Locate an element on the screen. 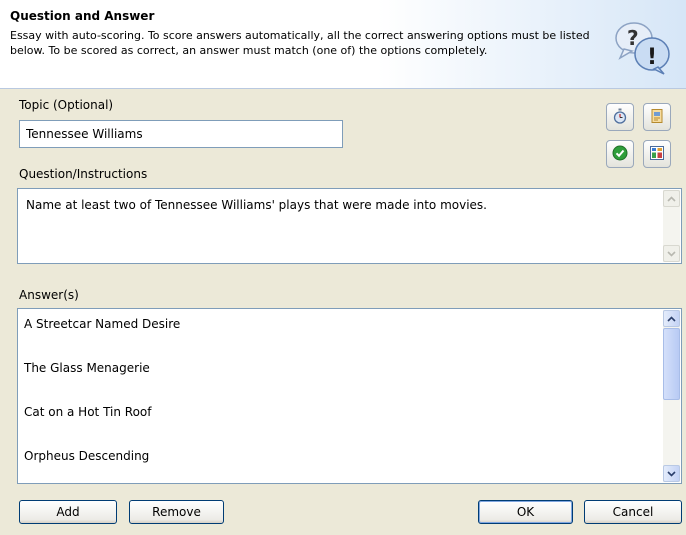  answer-item: A Streetcar Named Desire is located at coordinates (102, 324).